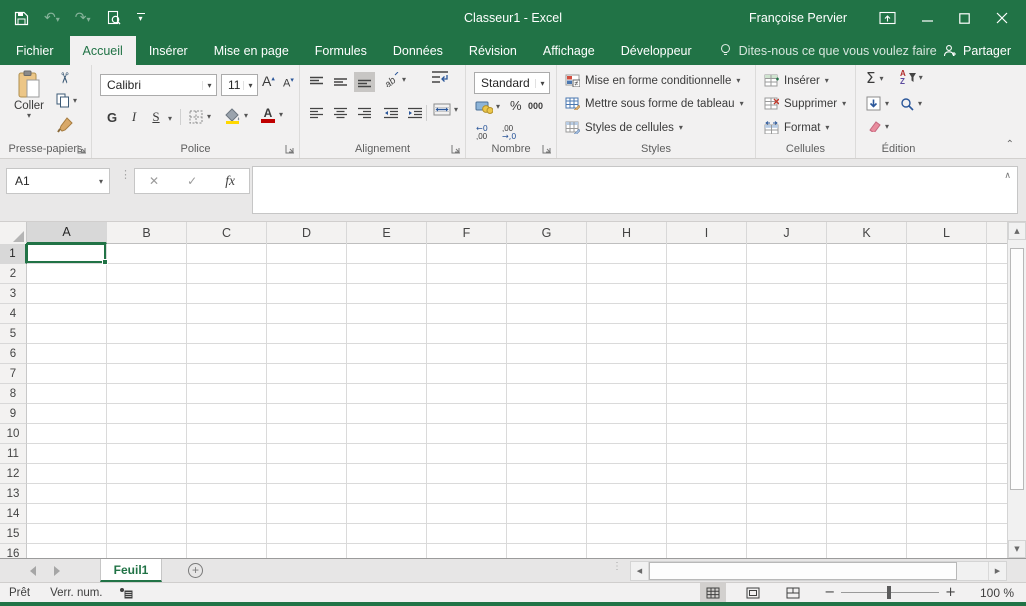  I want to click on cell-a5, so click(67, 334).